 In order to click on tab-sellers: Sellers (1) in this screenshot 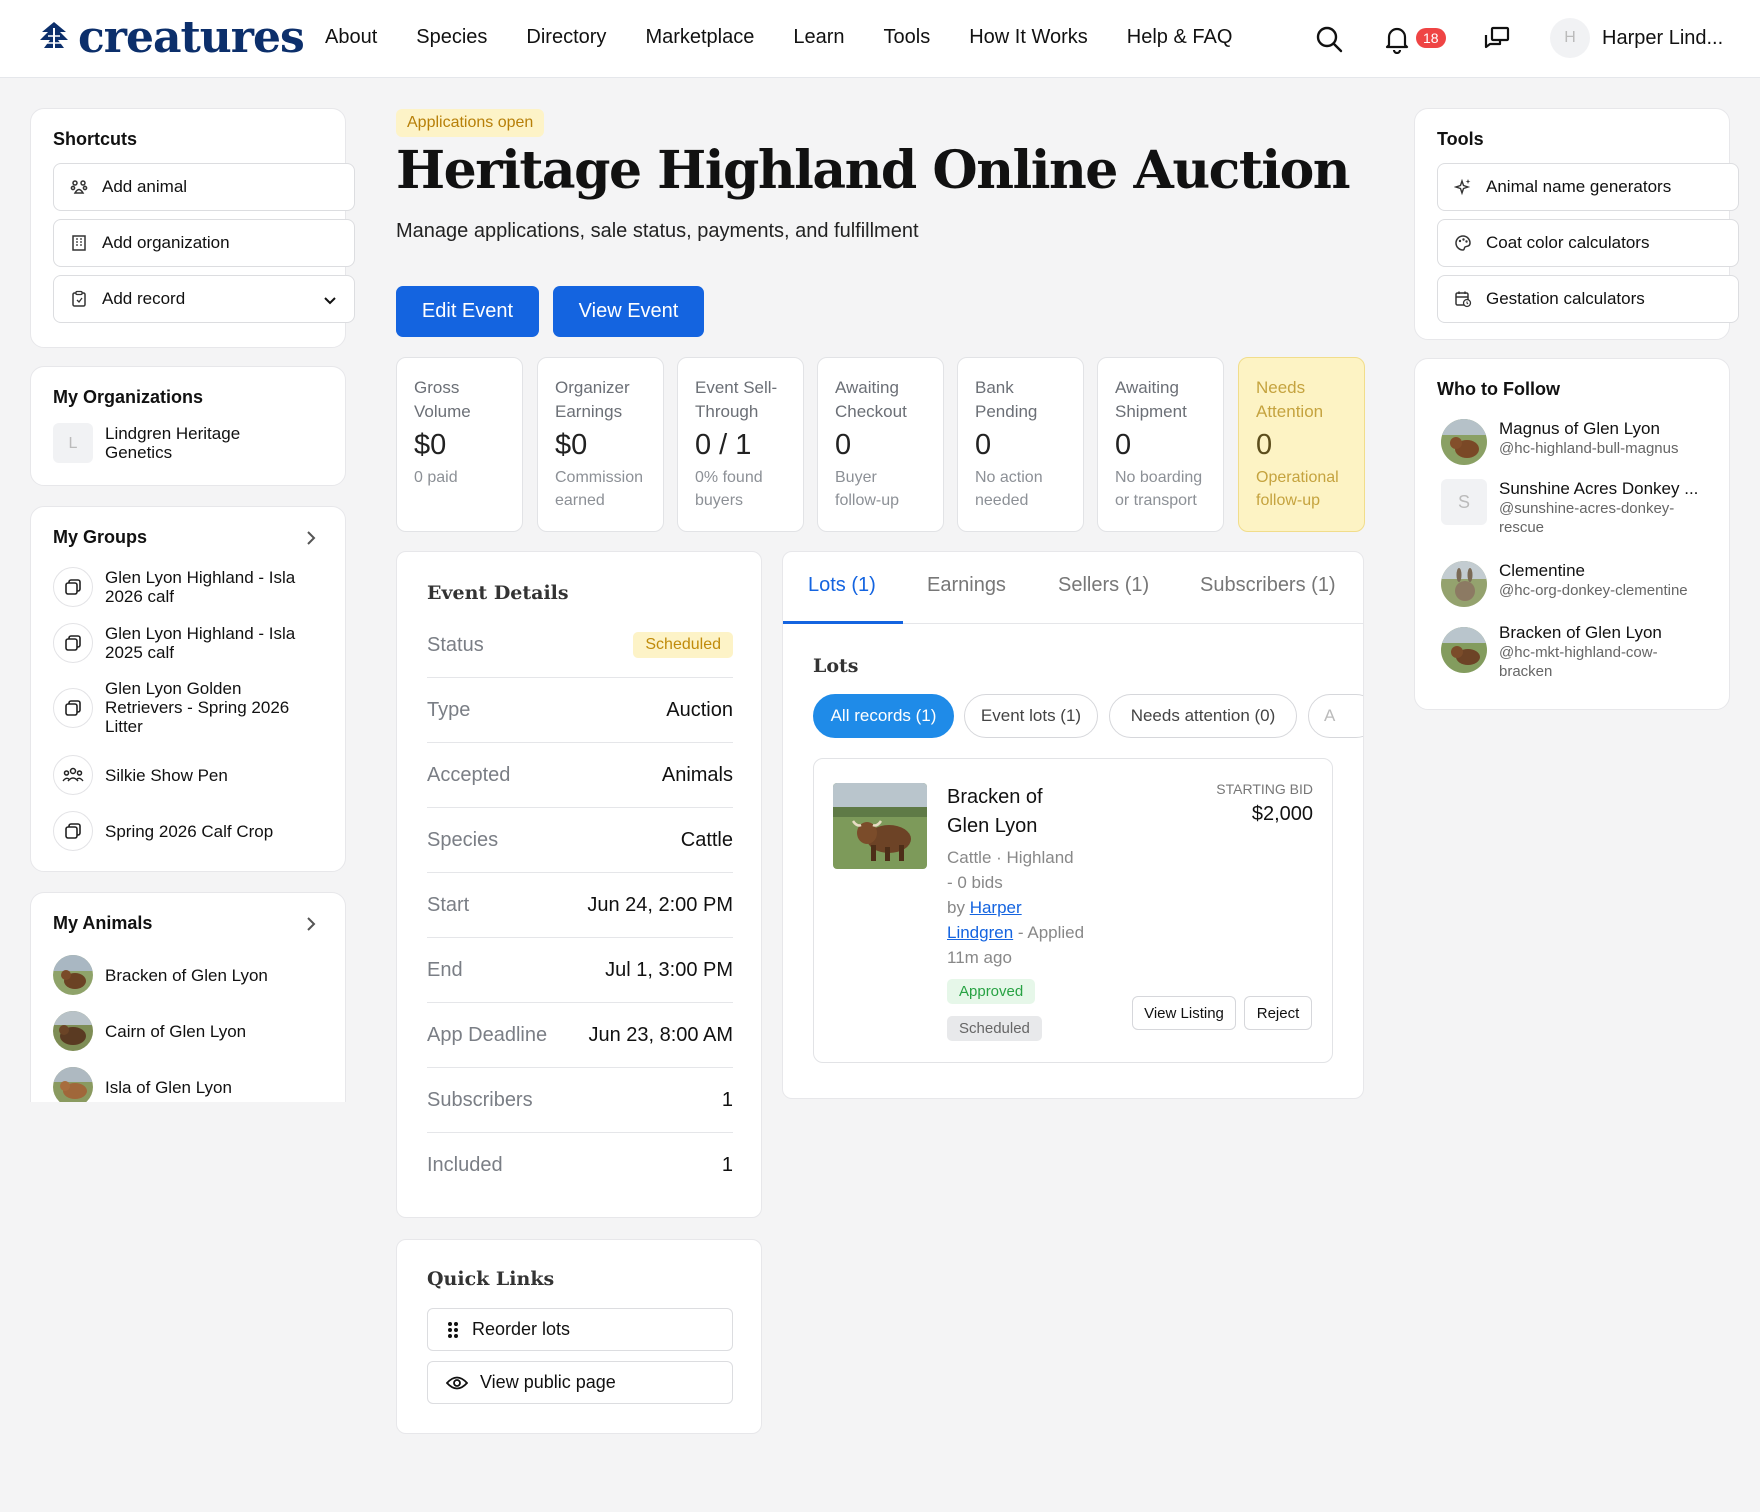, I will do `click(1103, 585)`.